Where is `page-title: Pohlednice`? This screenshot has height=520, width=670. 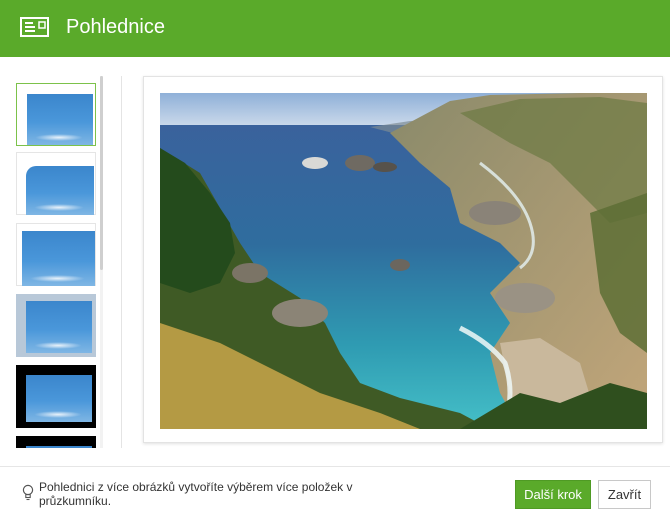 page-title: Pohlednice is located at coordinates (115, 27).